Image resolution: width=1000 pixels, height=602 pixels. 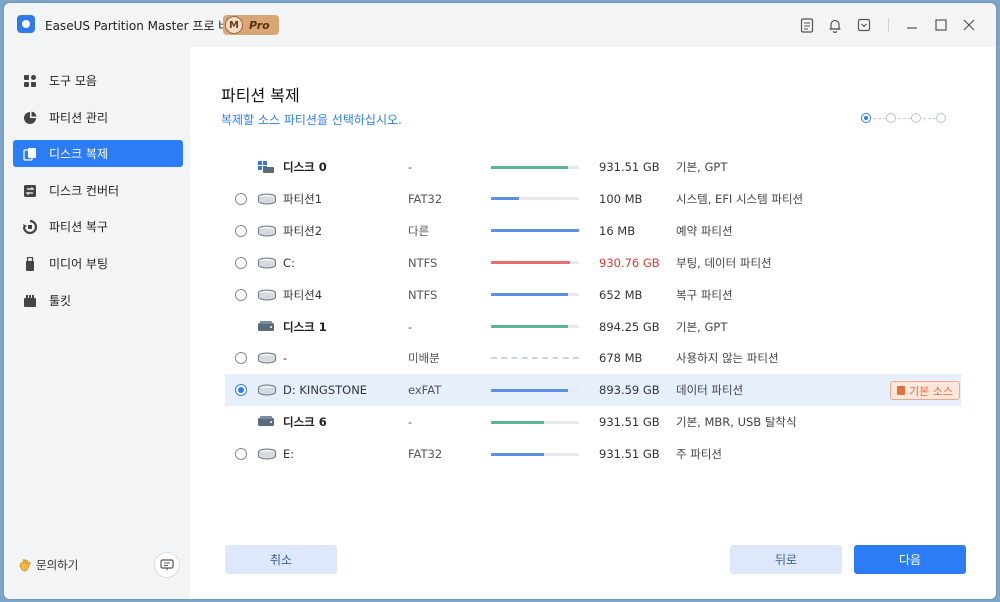 I want to click on page-subtitle: 복제할 소스 파티션을 선택하십시오., so click(x=311, y=120).